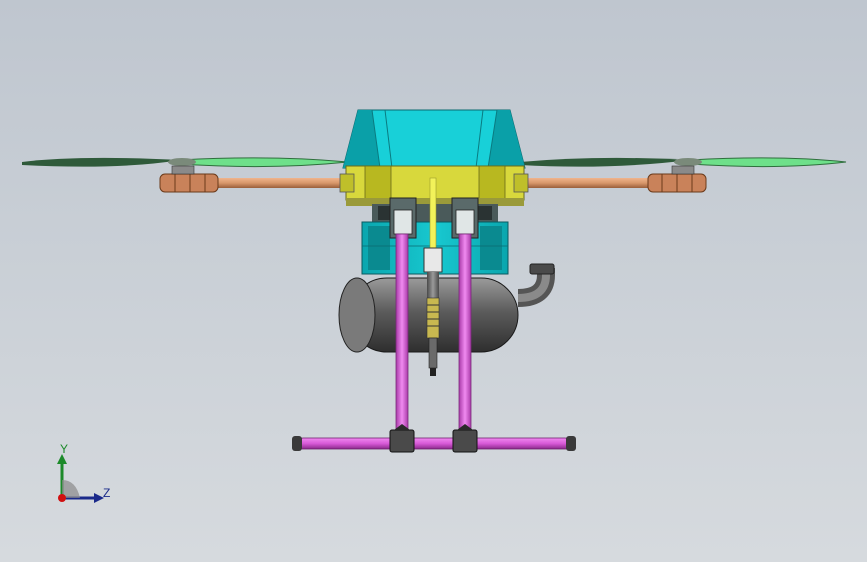  Describe the element at coordinates (185, 162) in the screenshot. I see `left-propeller` at that location.